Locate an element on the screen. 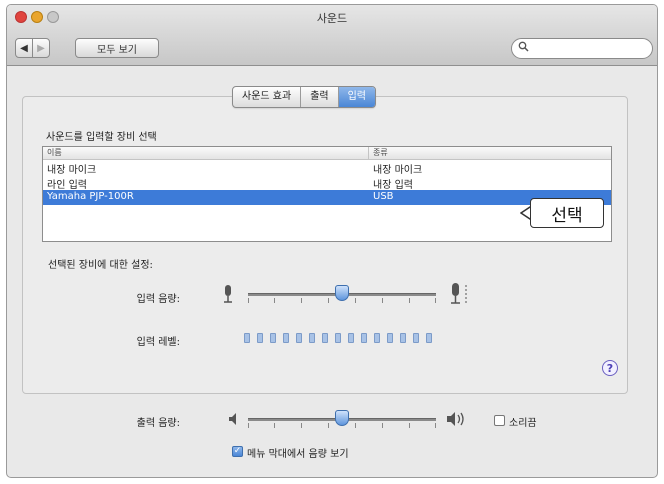 This screenshot has height=484, width=664. tab-bar: 사운드 효과 출력 입력 is located at coordinates (304, 97).